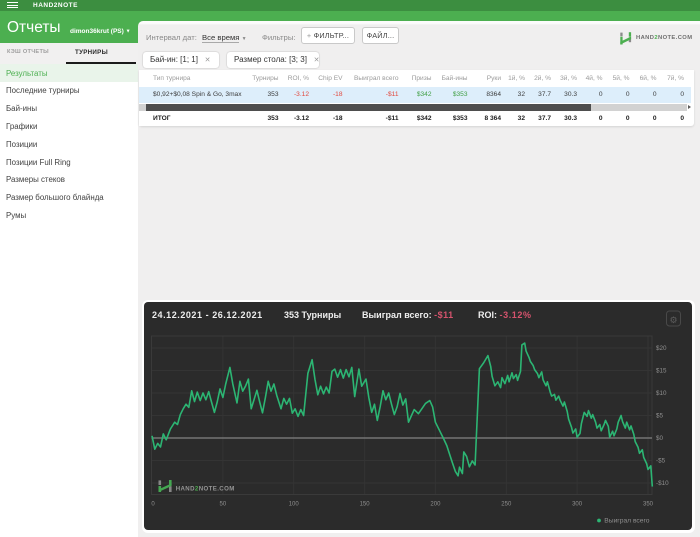  I want to click on svg-text: $0, so click(660, 438).